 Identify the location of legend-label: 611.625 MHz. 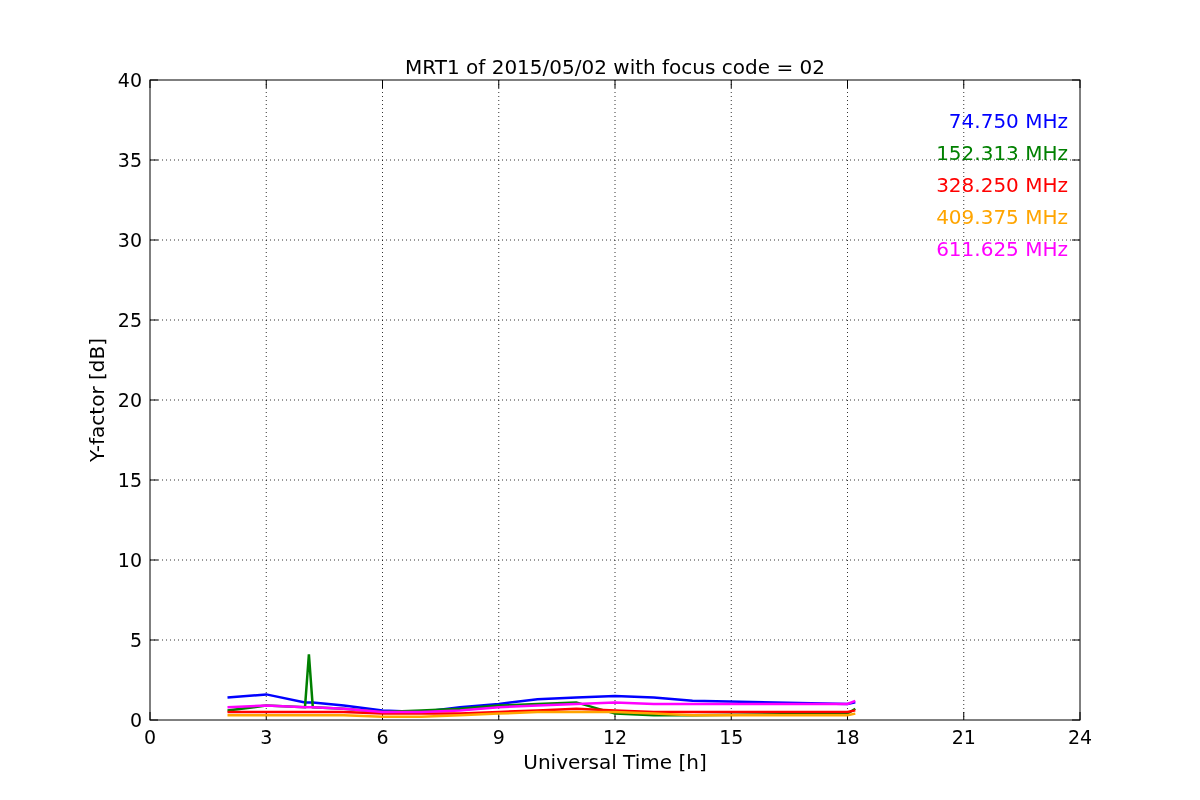
(1002, 249).